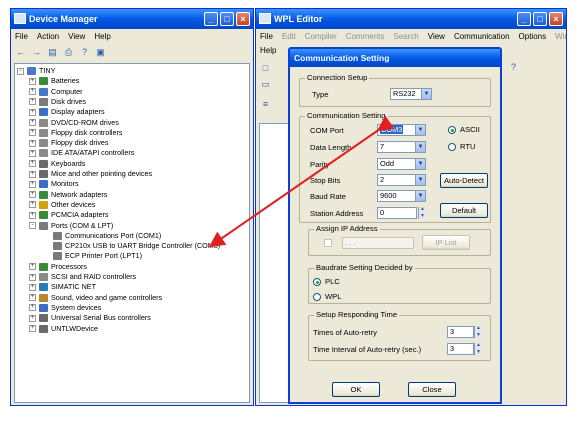 The height and width of the screenshot is (422, 582). I want to click on annotation-arrow, so click(301, 181).